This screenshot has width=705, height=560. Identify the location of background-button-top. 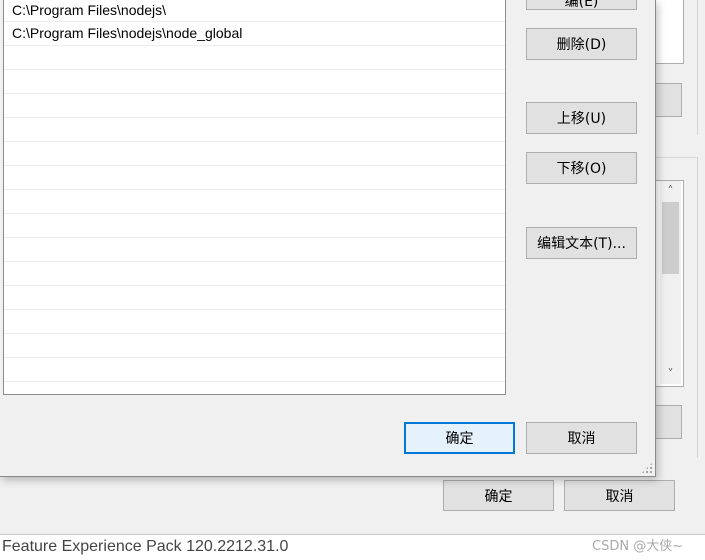
(668, 100).